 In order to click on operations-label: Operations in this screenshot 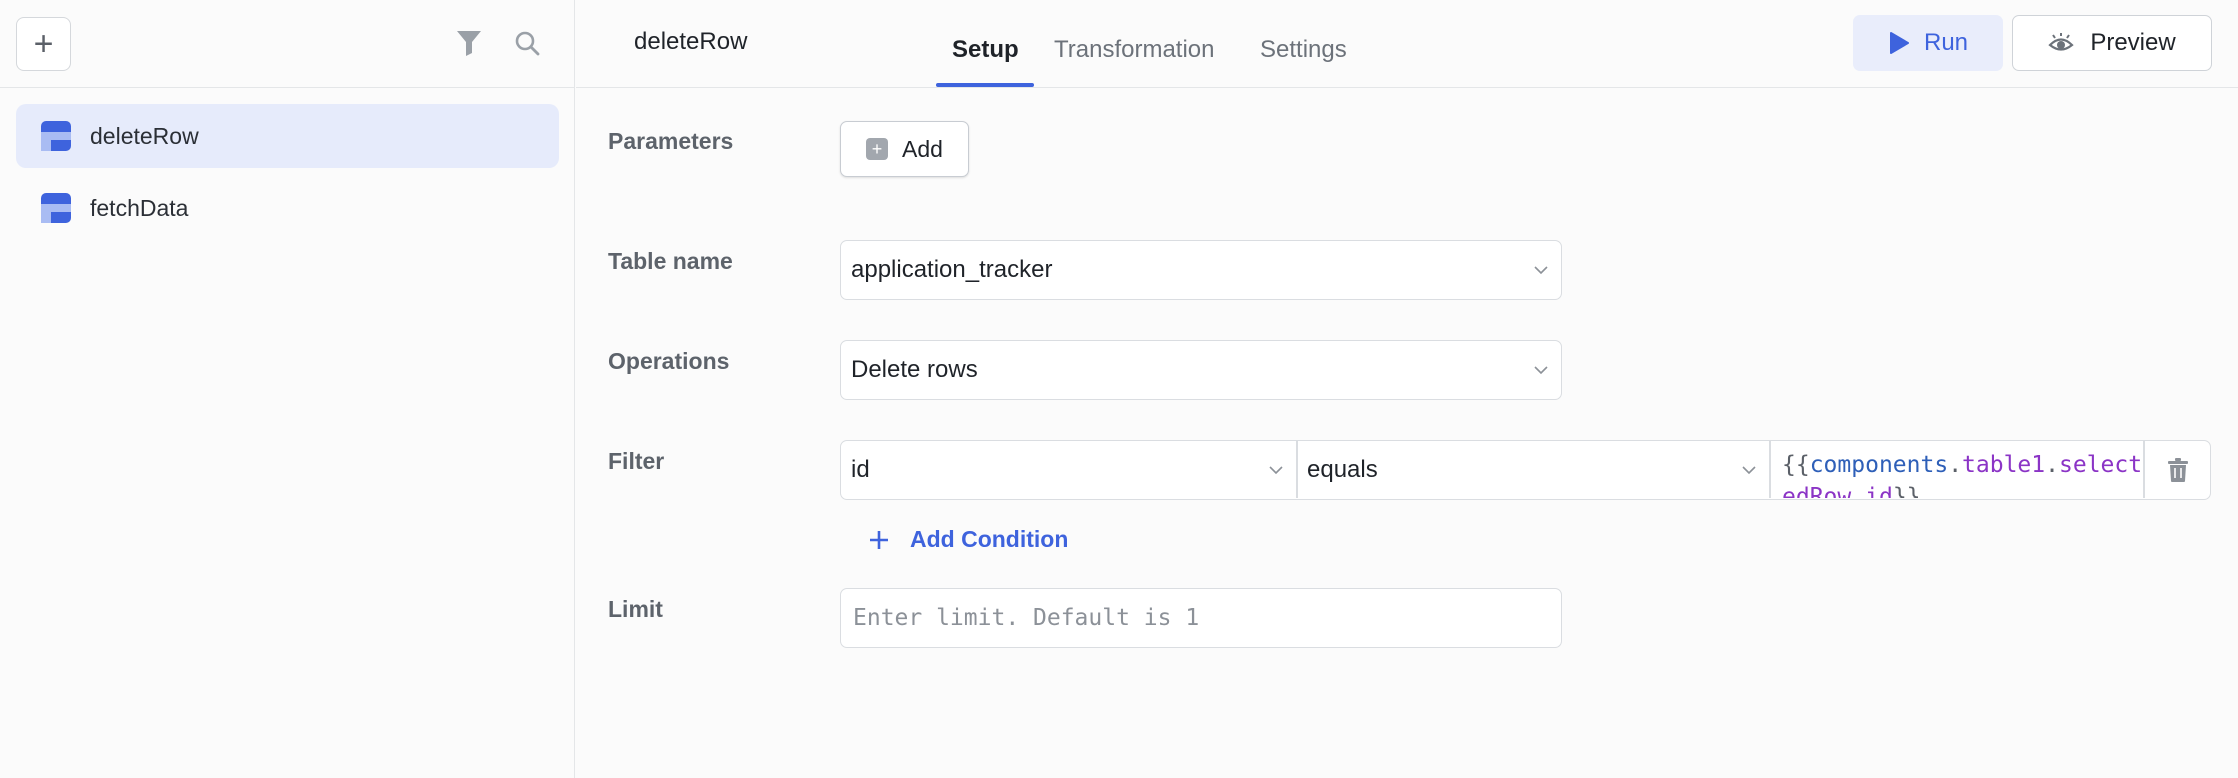, I will do `click(669, 361)`.